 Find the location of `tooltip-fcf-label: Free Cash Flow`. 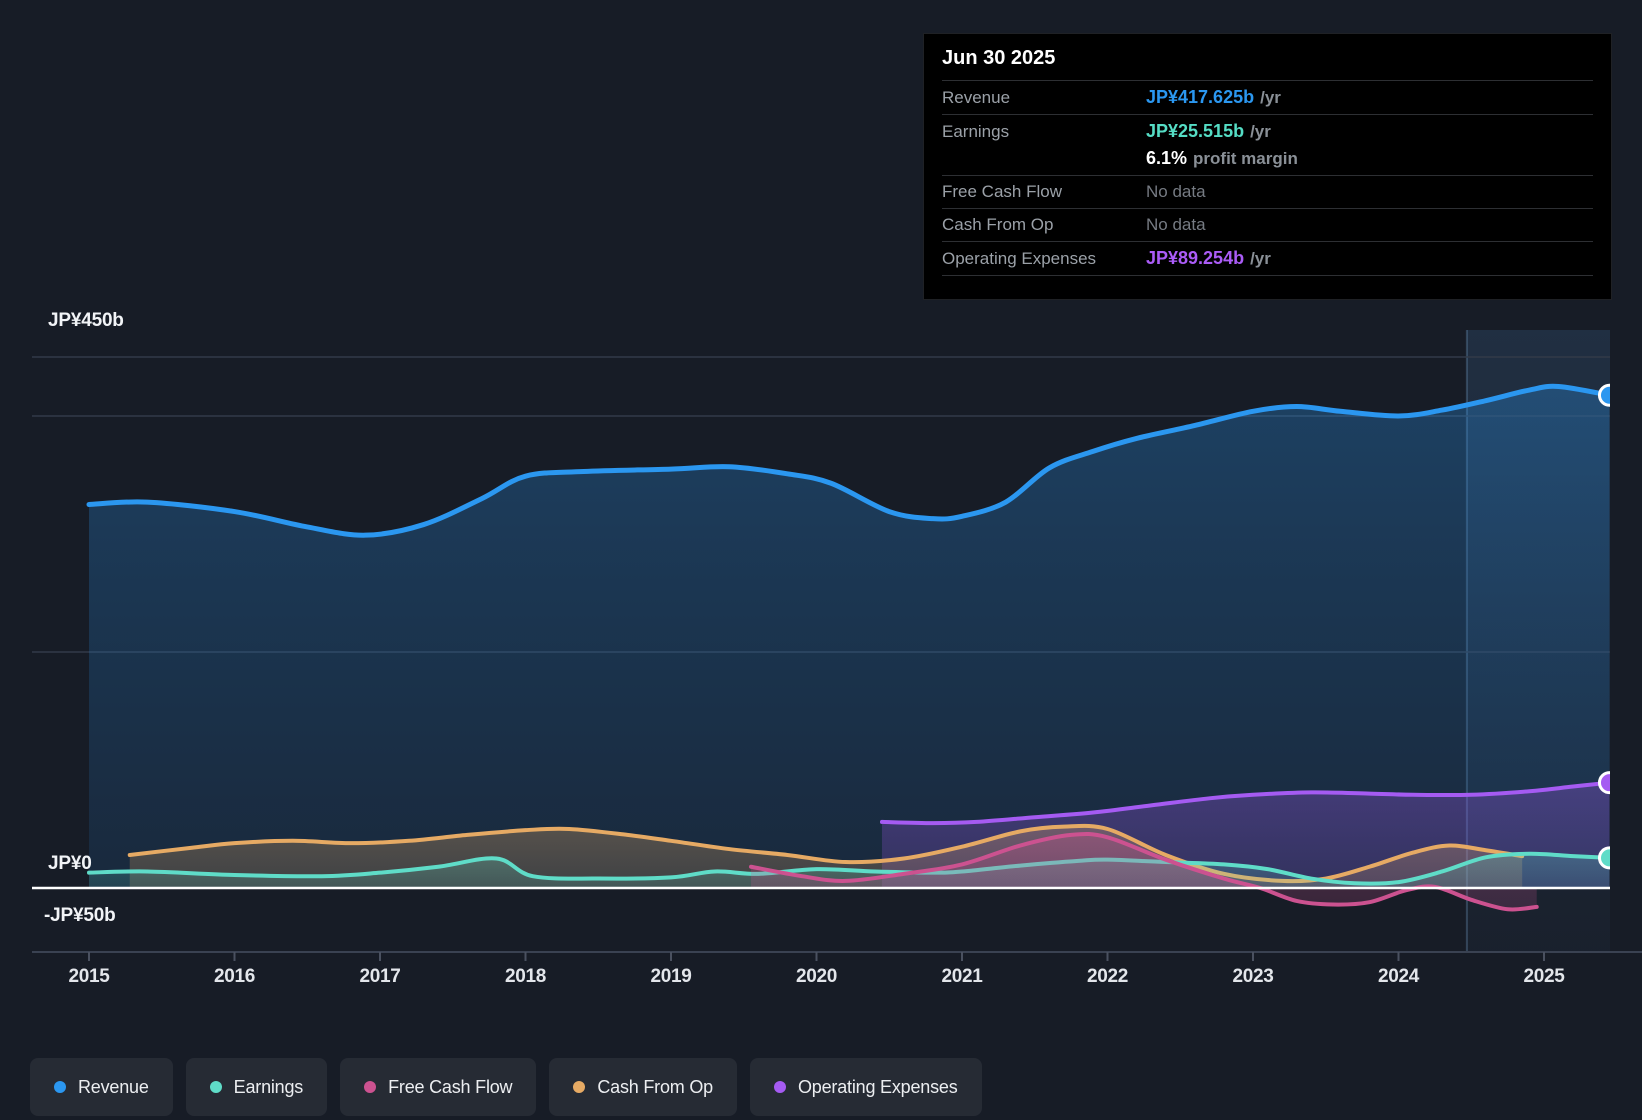

tooltip-fcf-label: Free Cash Flow is located at coordinates (1002, 191).